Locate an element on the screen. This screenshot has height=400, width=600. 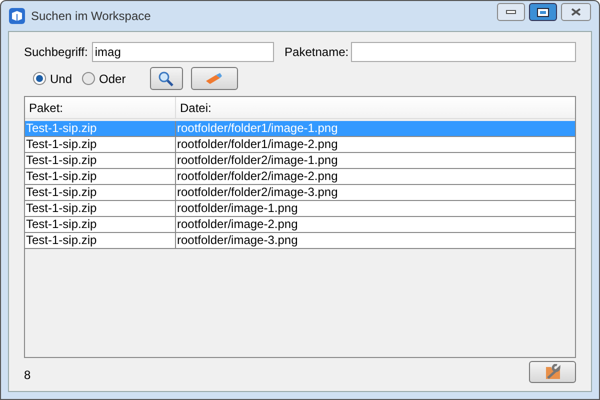
app-icon is located at coordinates (17, 16).